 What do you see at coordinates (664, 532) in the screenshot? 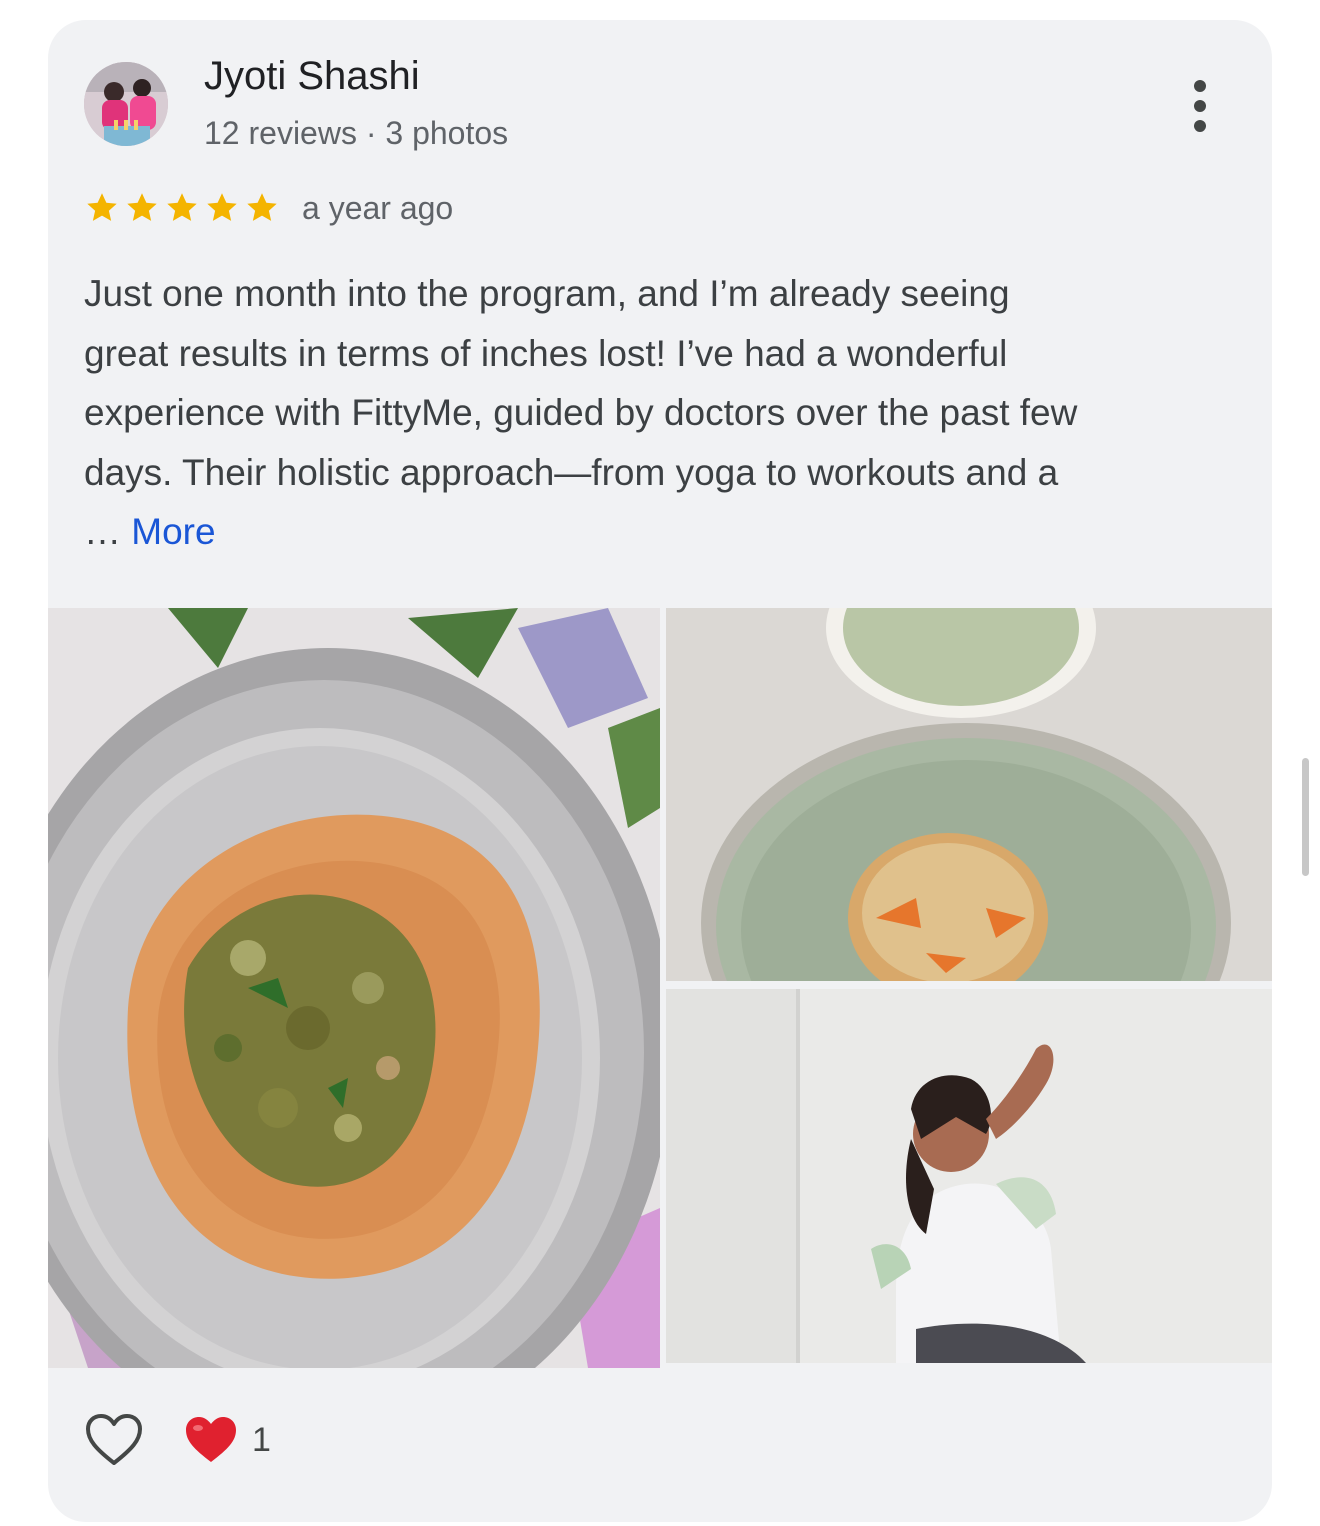
I see `review-text-line-last: … More` at bounding box center [664, 532].